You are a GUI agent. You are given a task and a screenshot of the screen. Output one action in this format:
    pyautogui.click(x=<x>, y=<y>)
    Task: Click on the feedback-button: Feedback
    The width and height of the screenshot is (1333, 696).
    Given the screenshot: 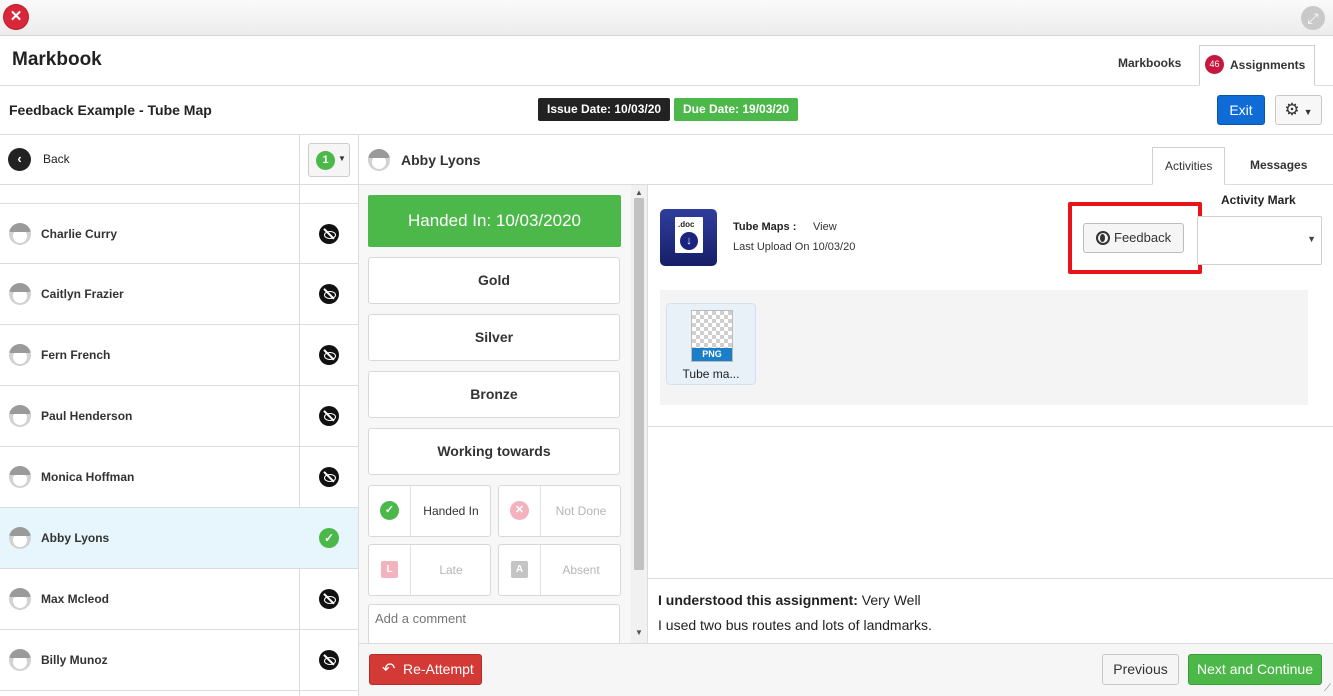 What is the action you would take?
    pyautogui.click(x=1133, y=238)
    